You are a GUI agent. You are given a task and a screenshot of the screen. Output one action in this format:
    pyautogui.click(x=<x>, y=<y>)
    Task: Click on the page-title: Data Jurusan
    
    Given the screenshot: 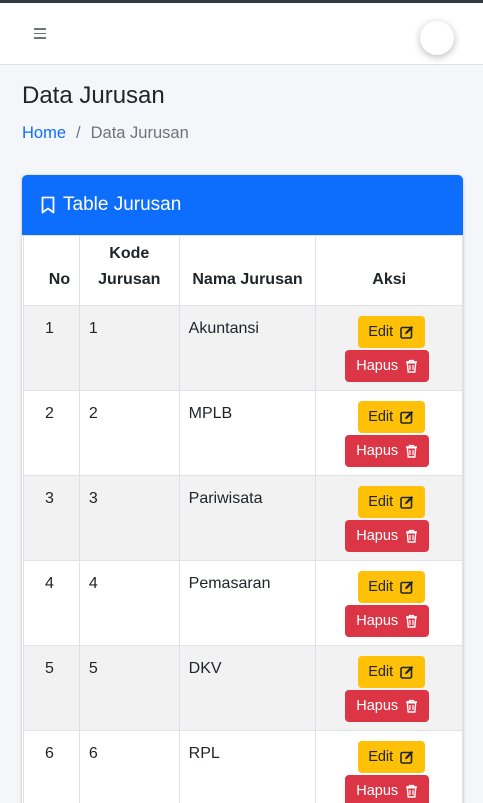 What is the action you would take?
    pyautogui.click(x=93, y=95)
    